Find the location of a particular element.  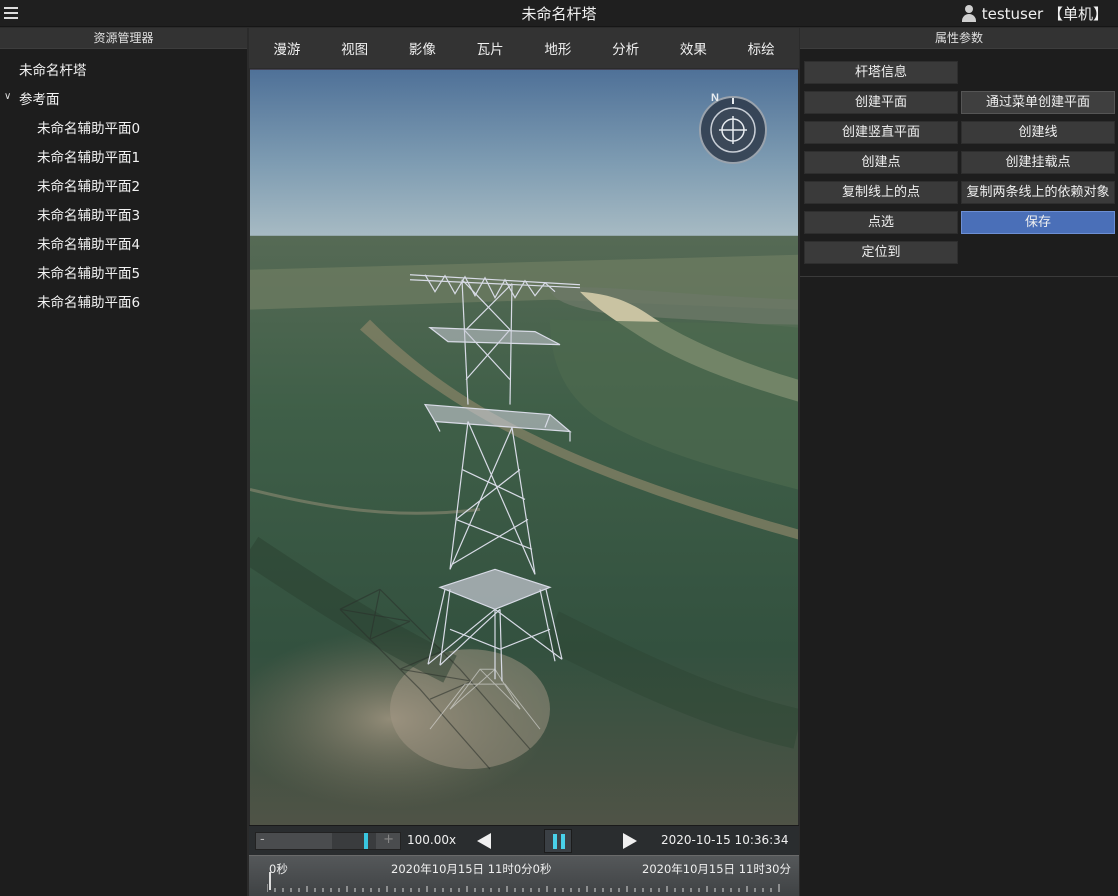

user-info: testuser 【单机】 is located at coordinates (1034, 13).